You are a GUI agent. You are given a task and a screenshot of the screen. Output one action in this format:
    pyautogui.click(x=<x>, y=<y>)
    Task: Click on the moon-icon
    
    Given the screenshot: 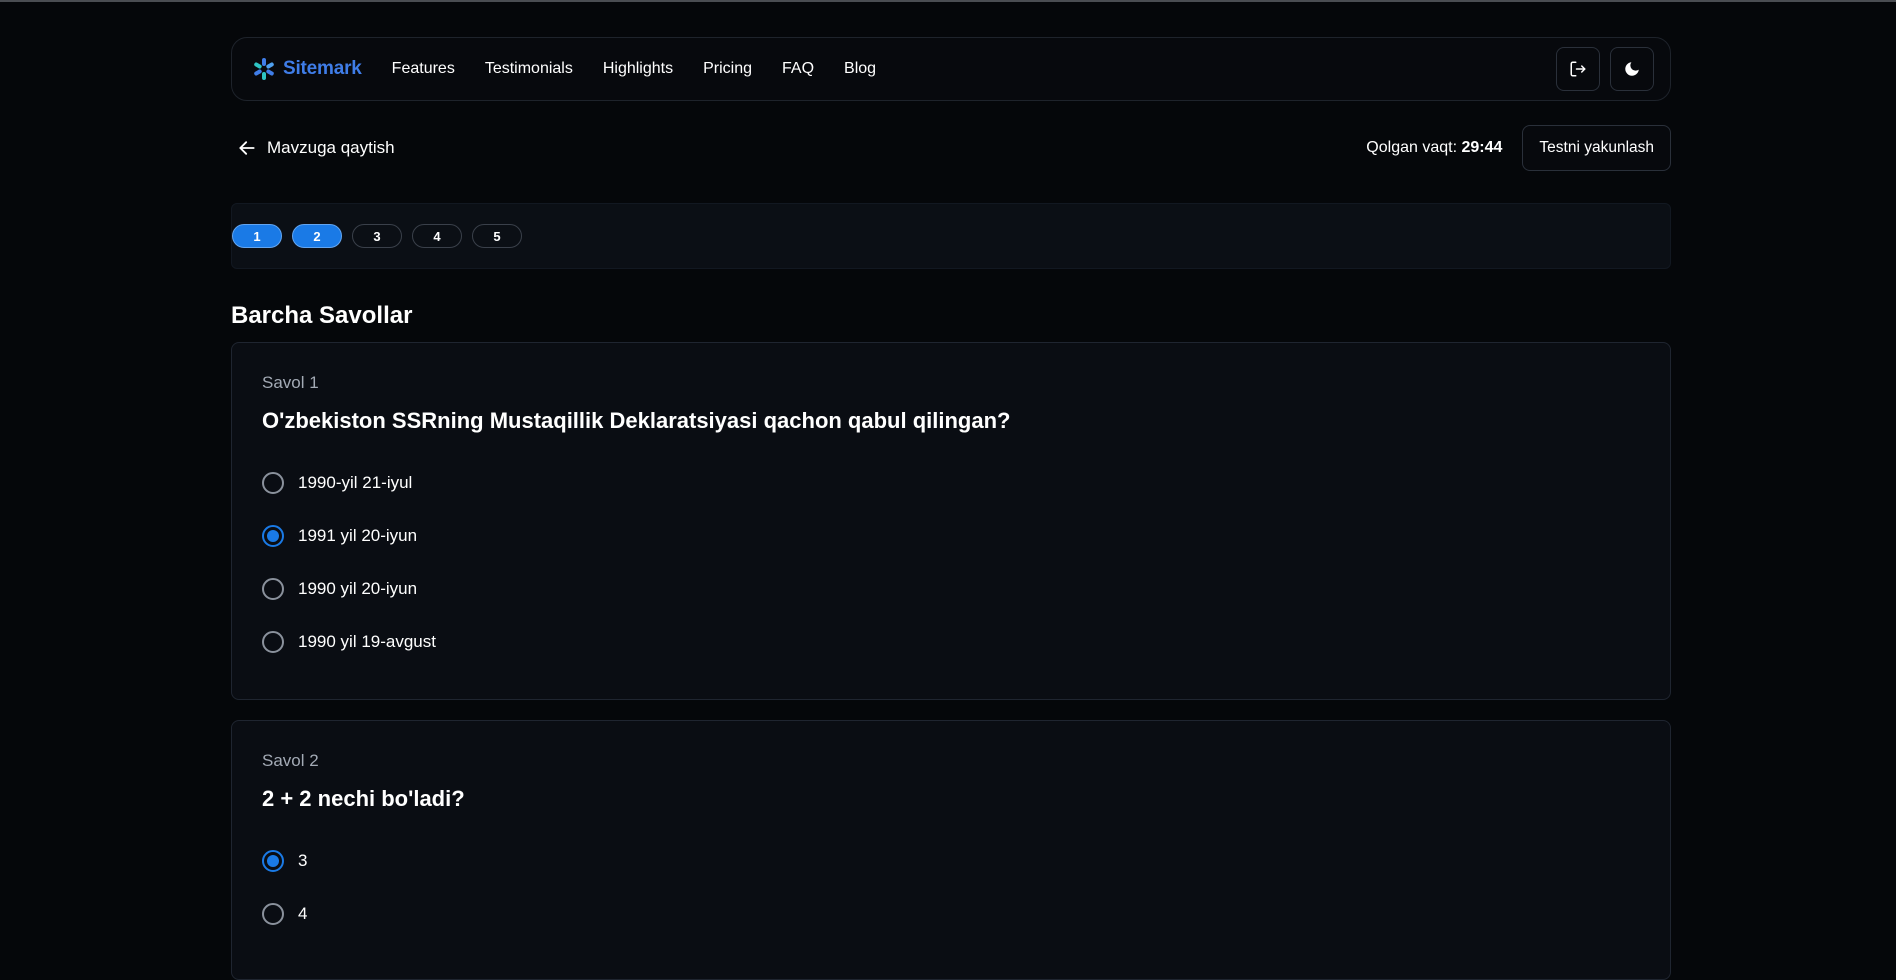 What is the action you would take?
    pyautogui.click(x=1632, y=69)
    